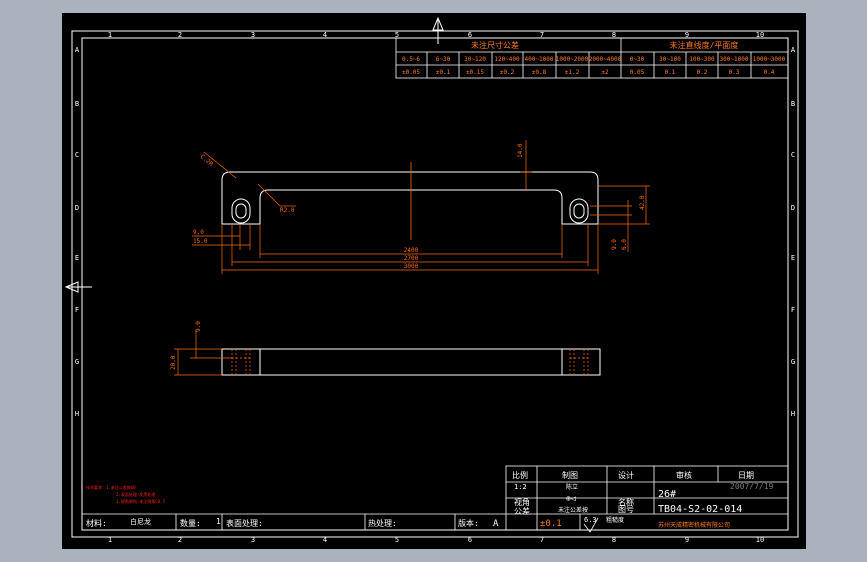 The width and height of the screenshot is (867, 562). Describe the element at coordinates (520, 487) in the screenshot. I see `scale-value: 1:2` at that location.